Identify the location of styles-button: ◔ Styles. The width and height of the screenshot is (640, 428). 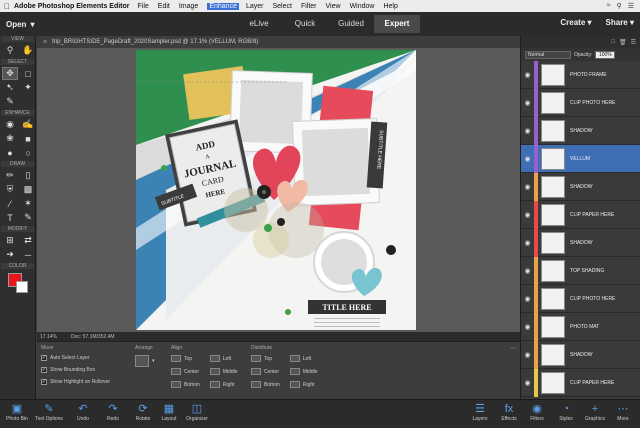
(566, 412).